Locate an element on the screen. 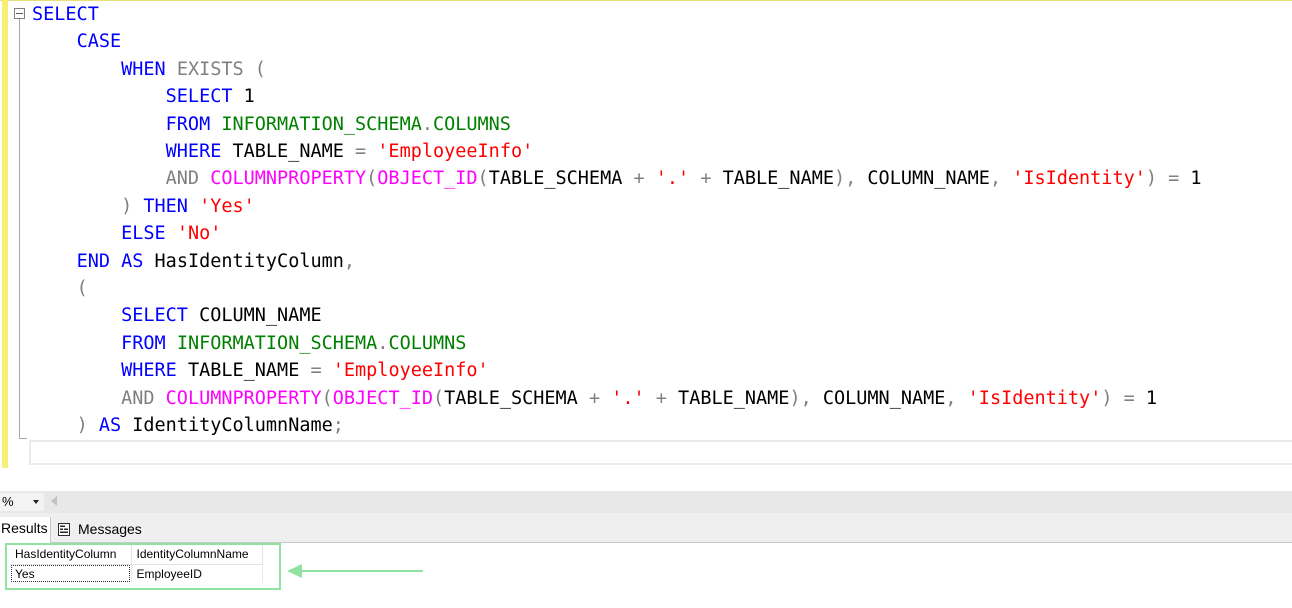 The image size is (1292, 608). collapse-minus-icon is located at coordinates (19, 13).